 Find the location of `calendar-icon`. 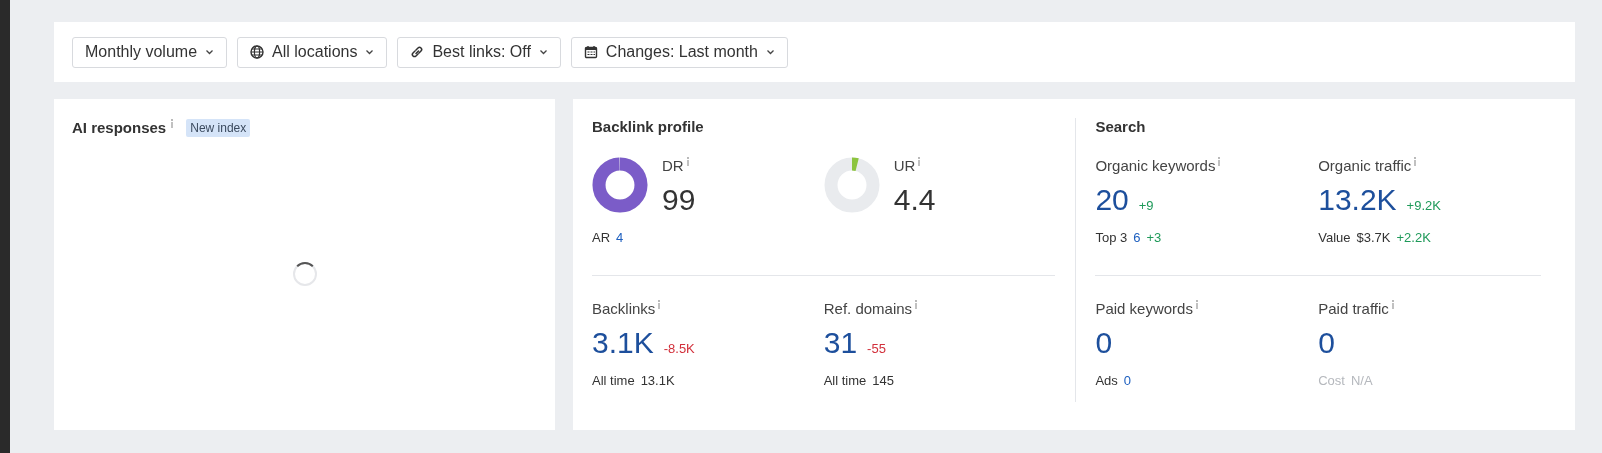

calendar-icon is located at coordinates (590, 52).